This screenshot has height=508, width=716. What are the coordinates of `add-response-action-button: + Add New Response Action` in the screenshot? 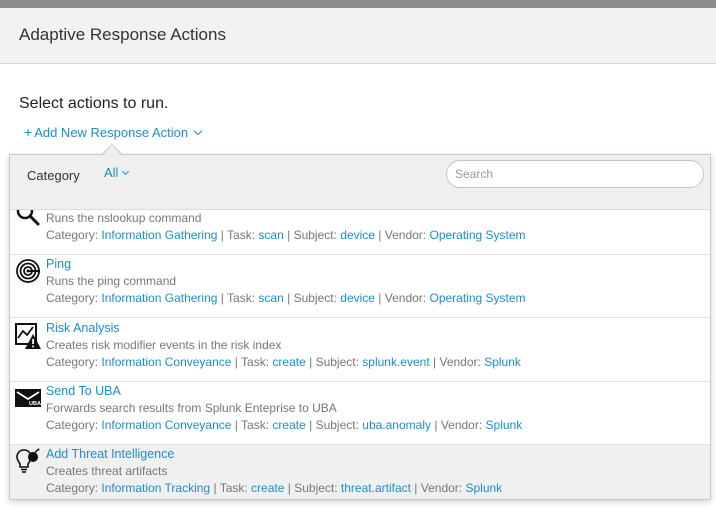 It's located at (113, 132).